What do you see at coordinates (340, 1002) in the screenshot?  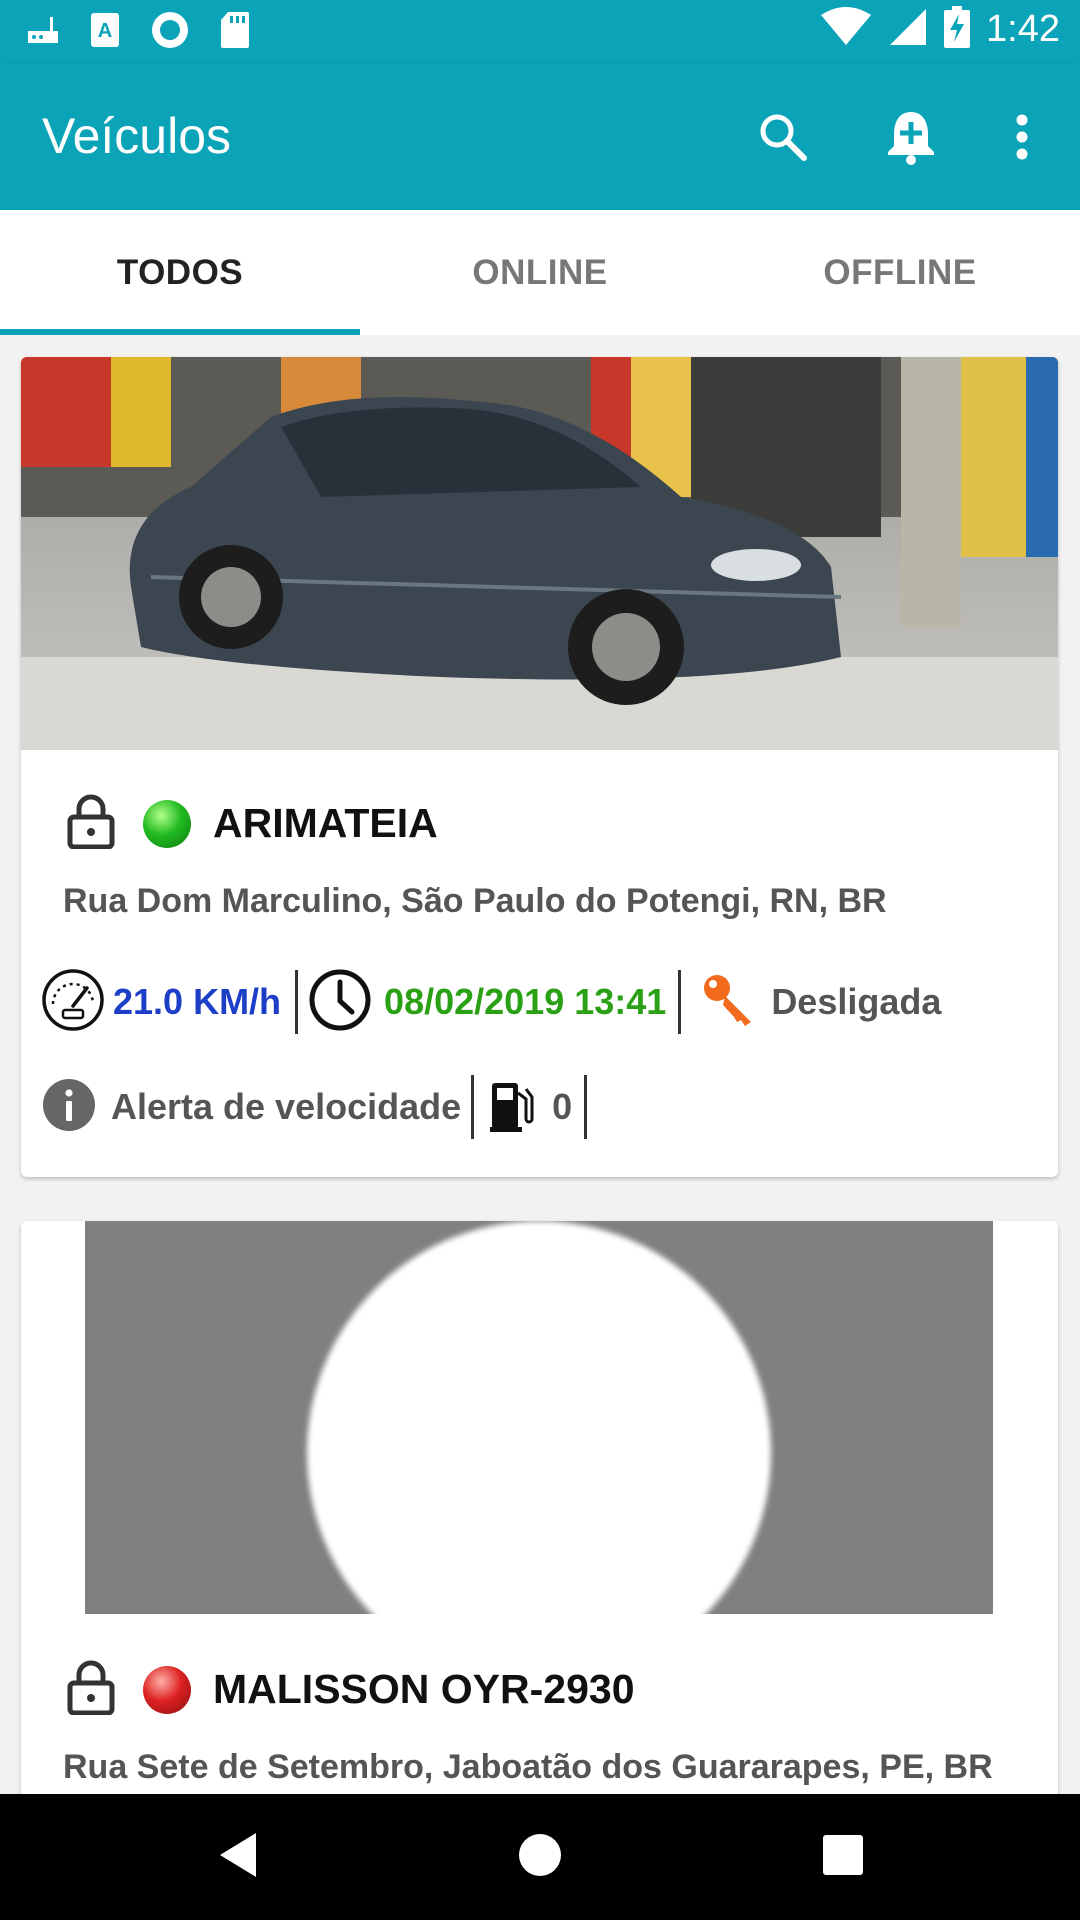 I see `clock-icon` at bounding box center [340, 1002].